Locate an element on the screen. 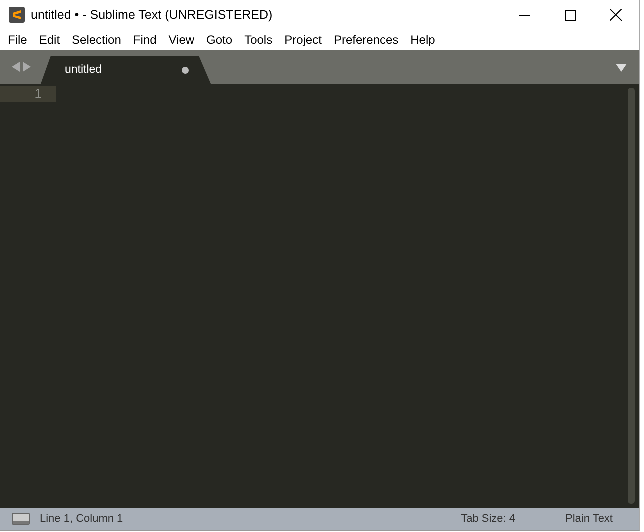 This screenshot has width=644, height=532. menu-item: View is located at coordinates (181, 40).